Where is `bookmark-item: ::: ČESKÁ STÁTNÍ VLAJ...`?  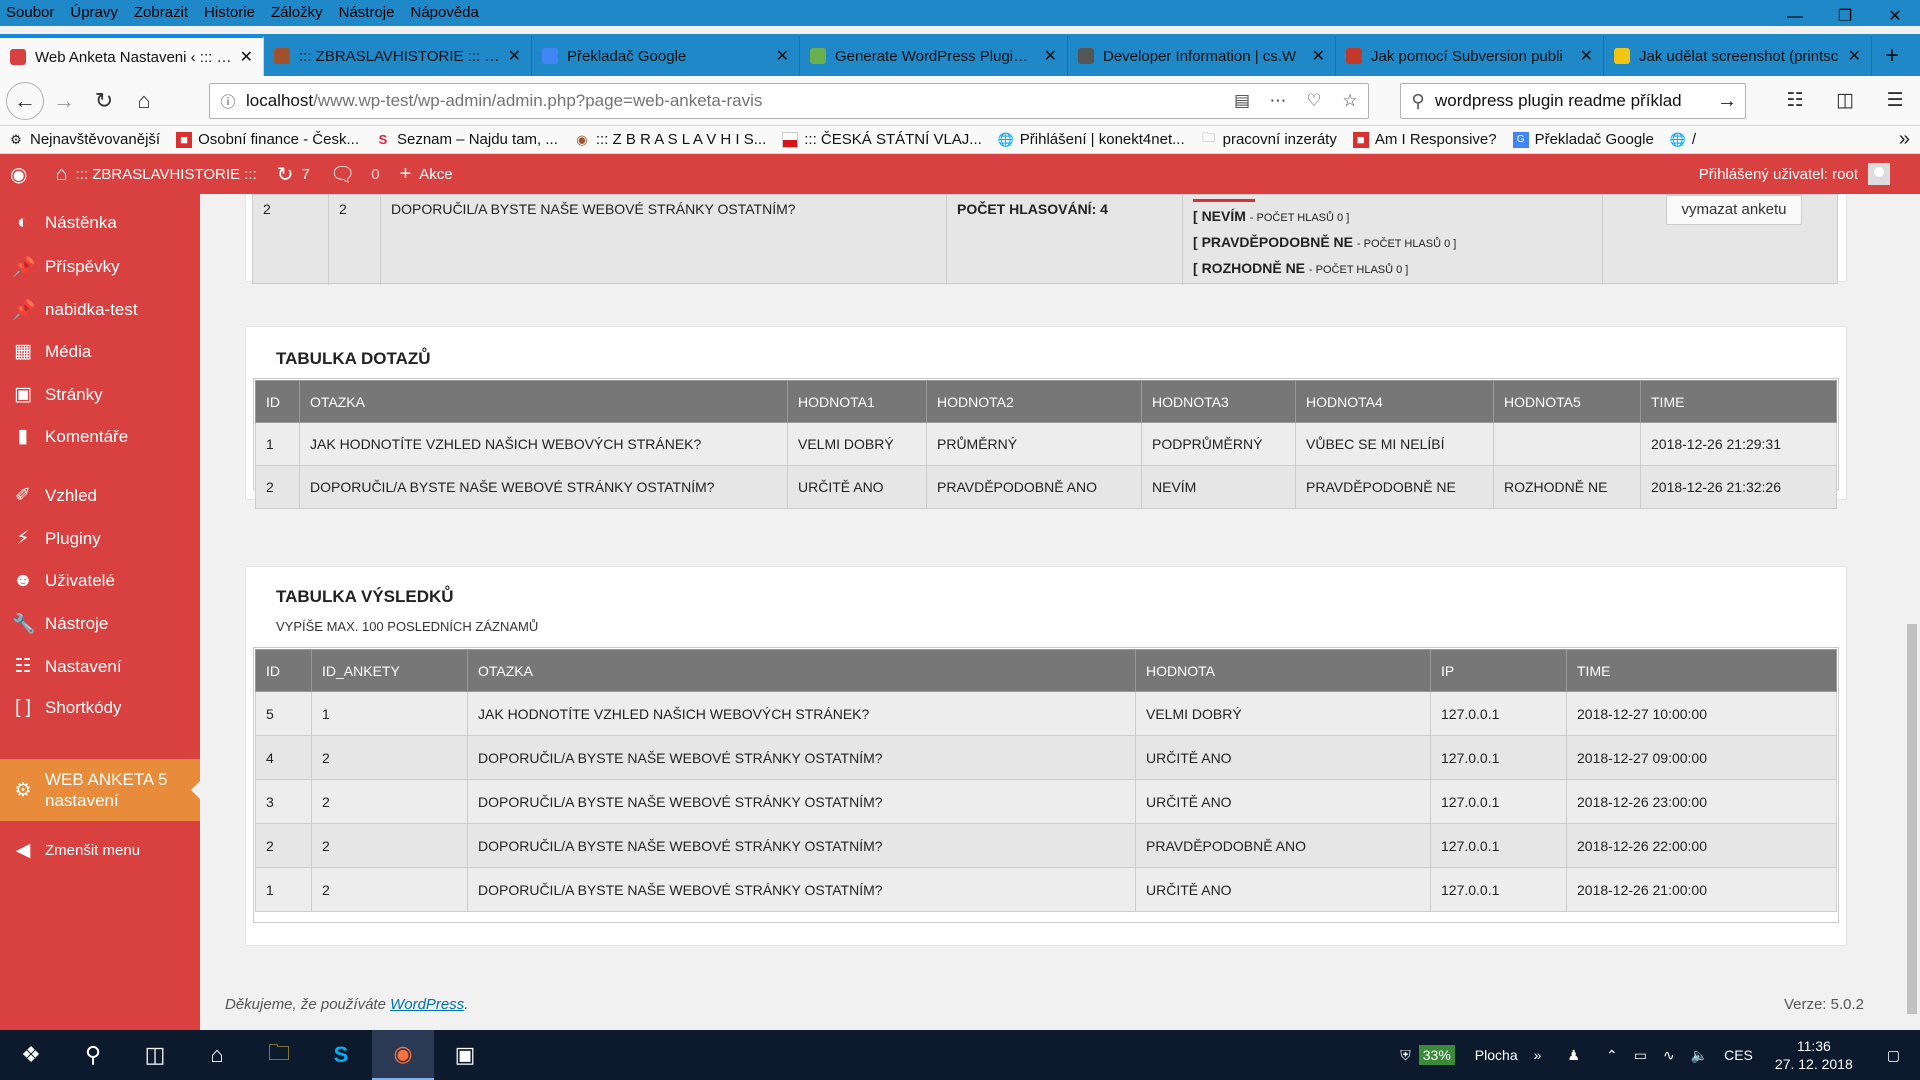 bookmark-item: ::: ČESKÁ STÁTNÍ VLAJ... is located at coordinates (882, 139).